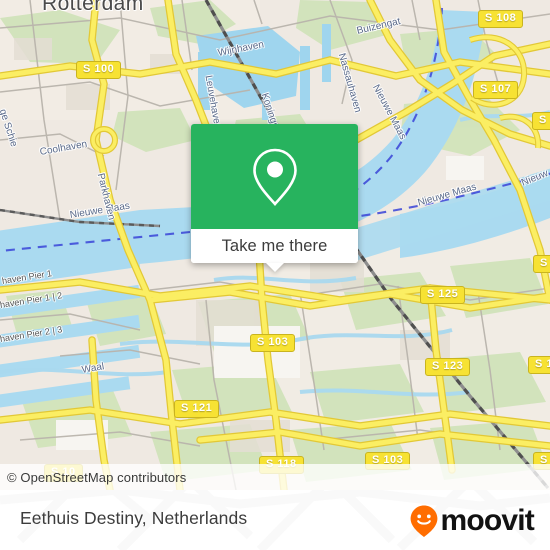 This screenshot has height=550, width=550. I want to click on highway-shield: S 121, so click(197, 409).